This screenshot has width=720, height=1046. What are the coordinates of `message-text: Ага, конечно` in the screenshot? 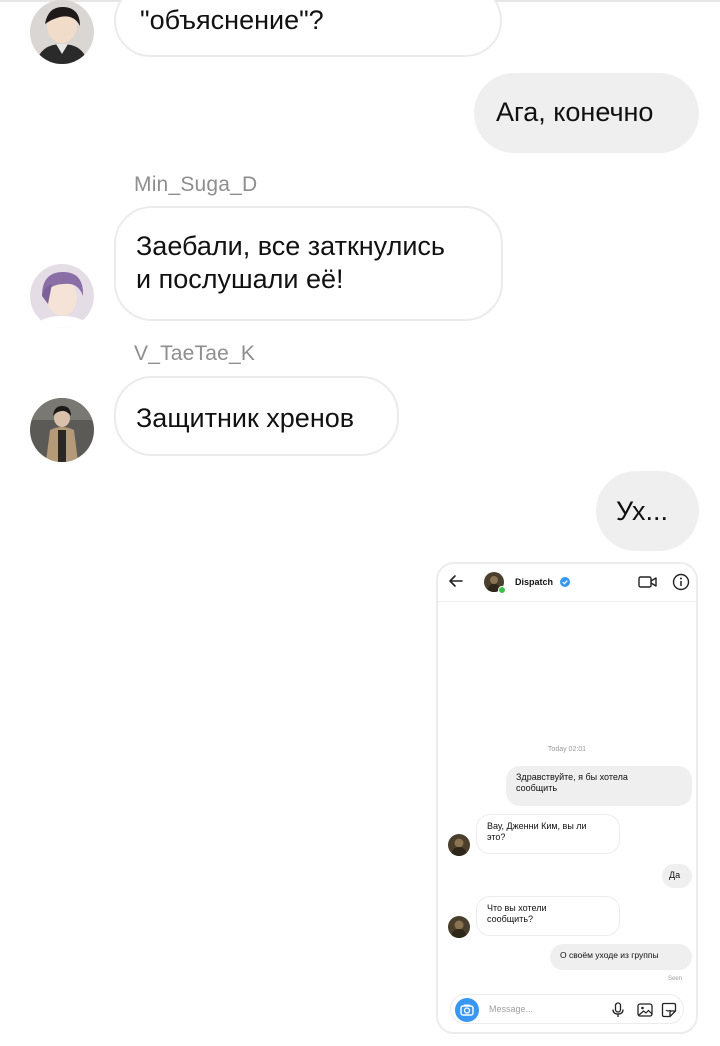 It's located at (575, 112).